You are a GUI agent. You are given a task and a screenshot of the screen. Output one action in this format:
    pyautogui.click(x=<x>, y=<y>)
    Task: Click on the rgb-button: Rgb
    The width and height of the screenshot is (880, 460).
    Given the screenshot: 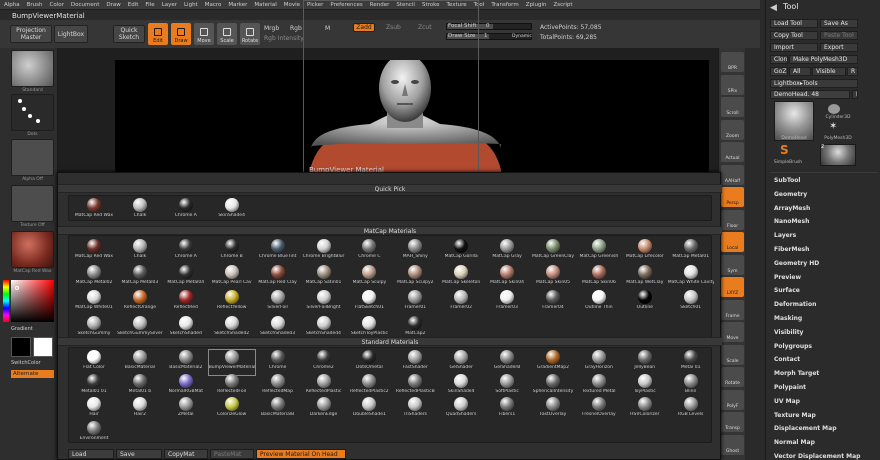 What is the action you would take?
    pyautogui.click(x=296, y=28)
    